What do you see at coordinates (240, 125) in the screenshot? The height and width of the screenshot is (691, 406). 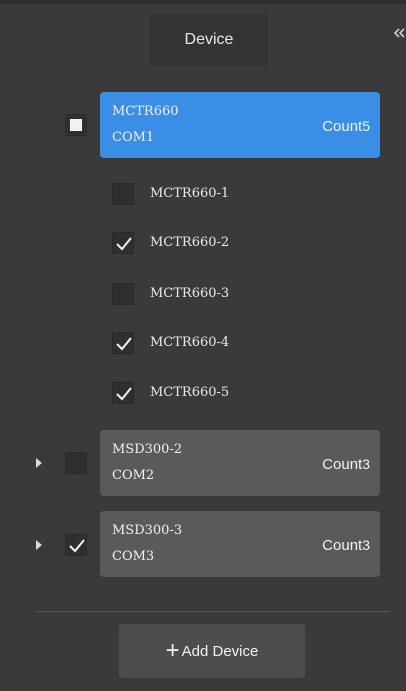 I see `device-card-mctr660: MCTR660 COM1 Count5` at bounding box center [240, 125].